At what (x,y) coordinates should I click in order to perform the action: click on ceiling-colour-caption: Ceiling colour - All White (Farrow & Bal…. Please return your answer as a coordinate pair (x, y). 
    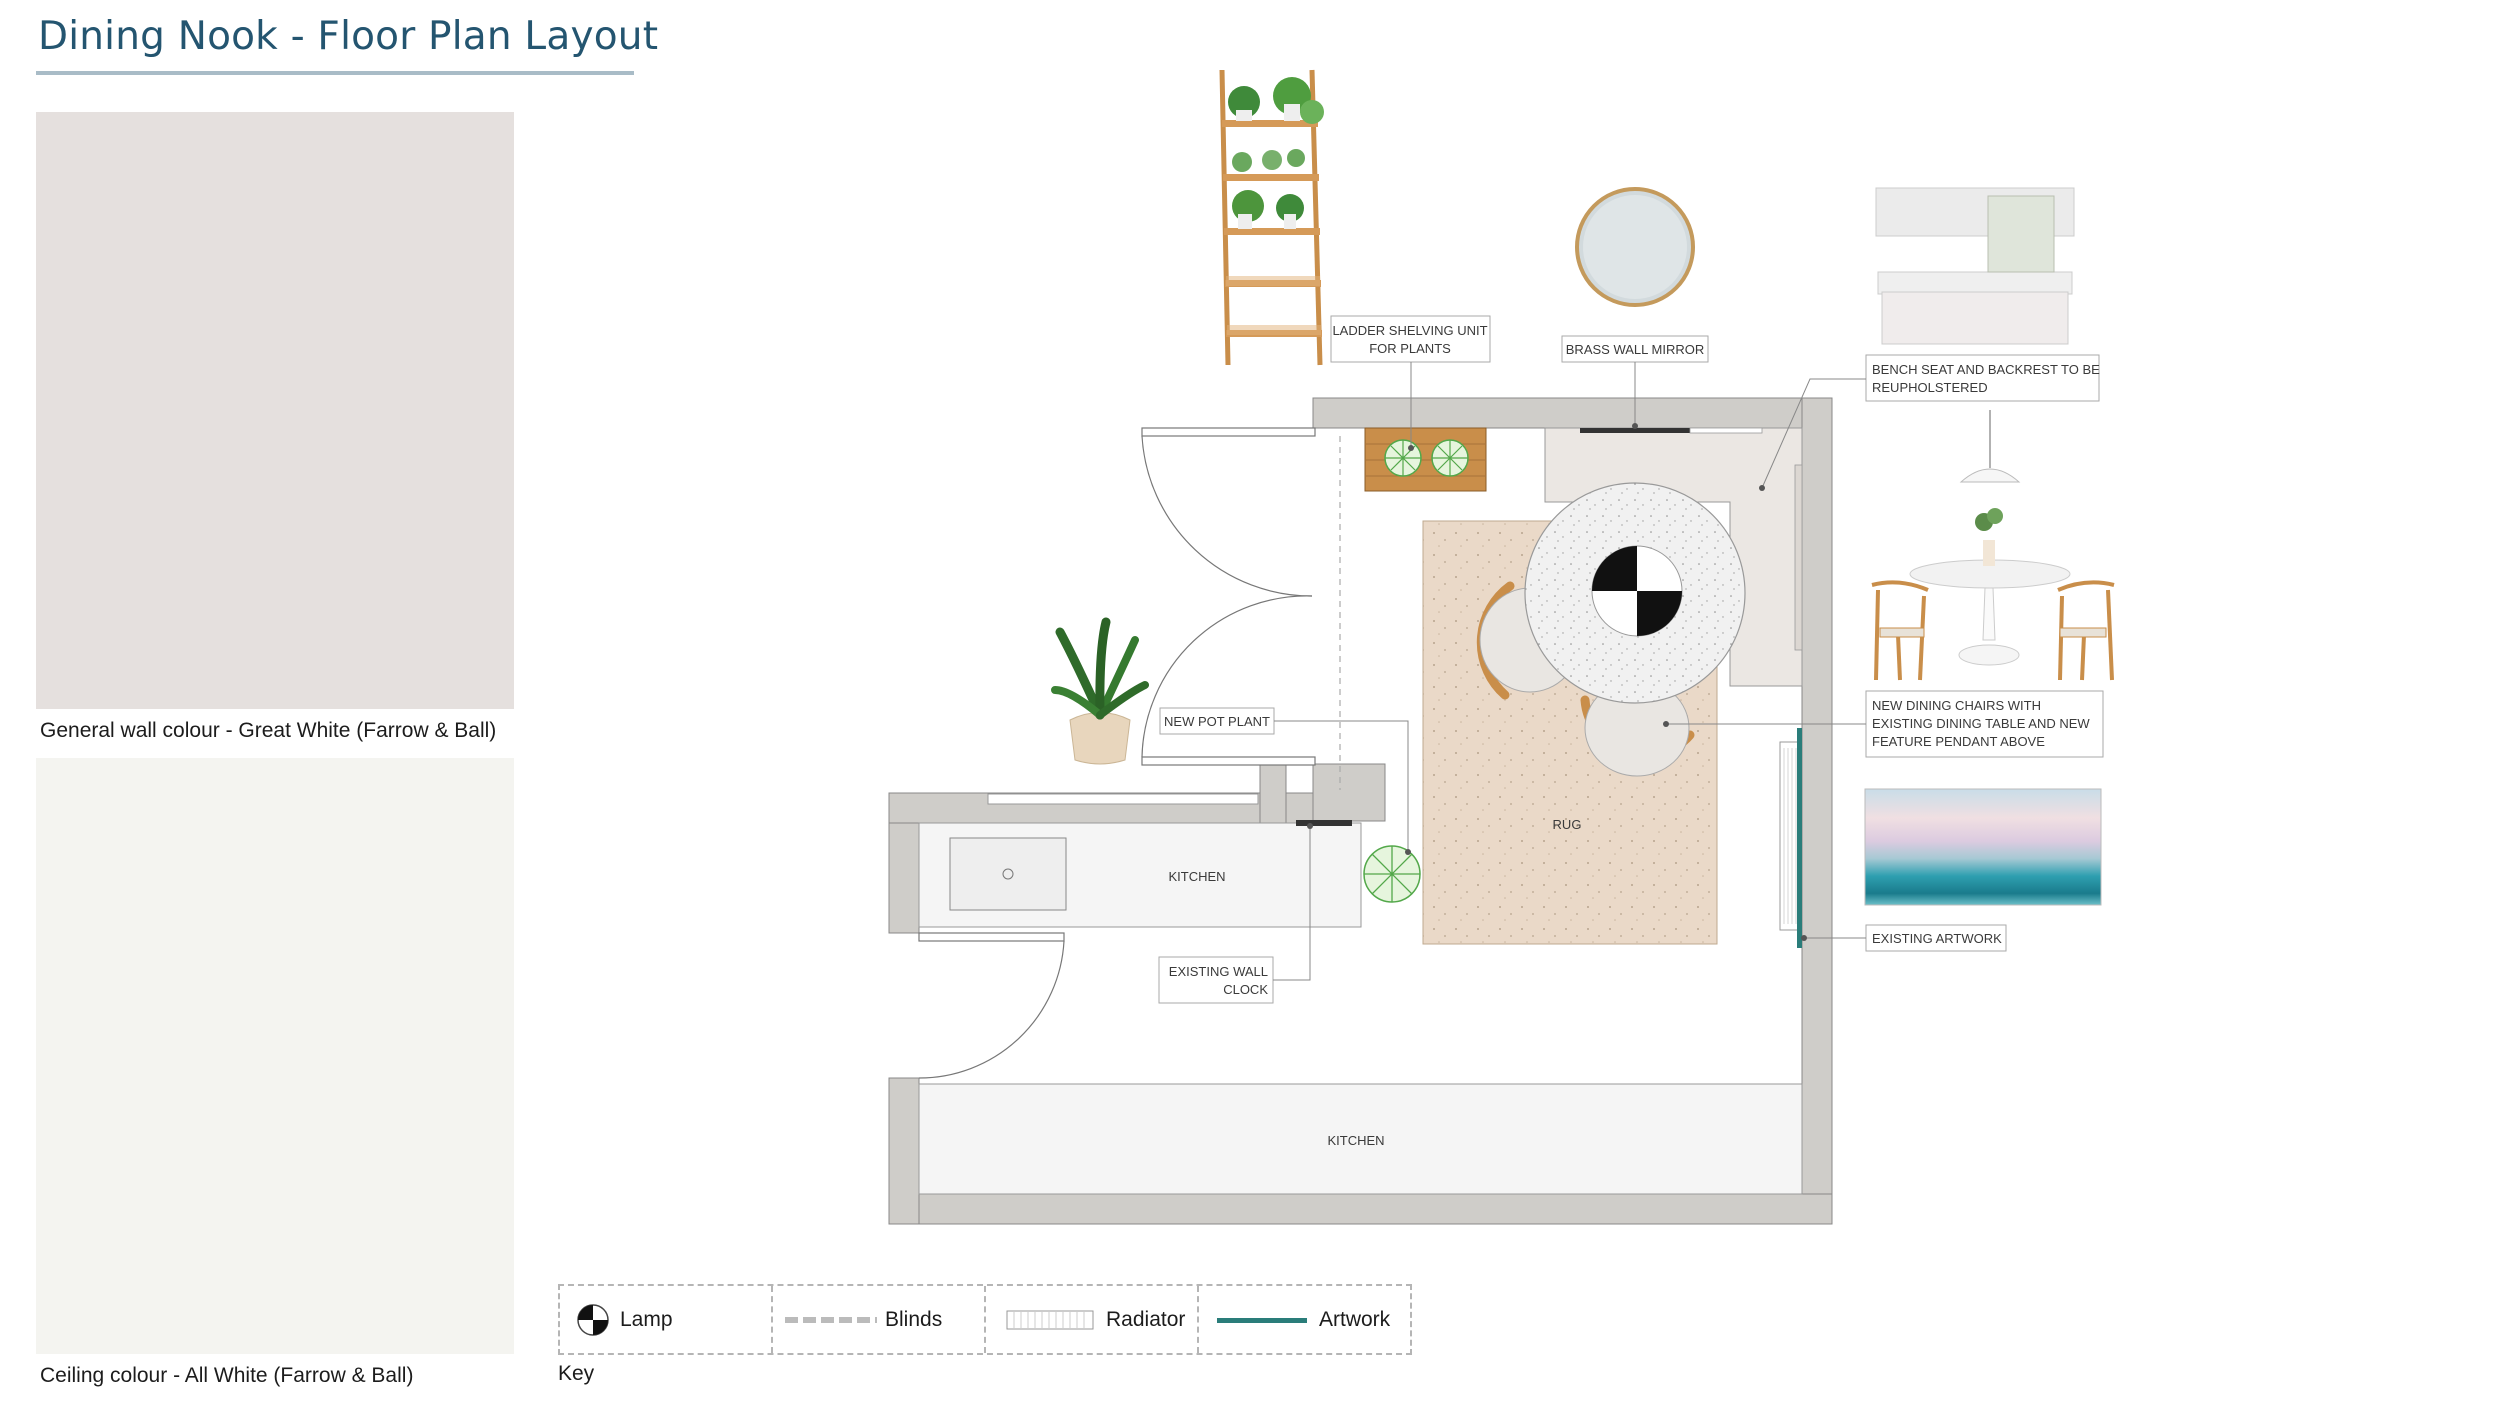
    Looking at the image, I should click on (227, 1375).